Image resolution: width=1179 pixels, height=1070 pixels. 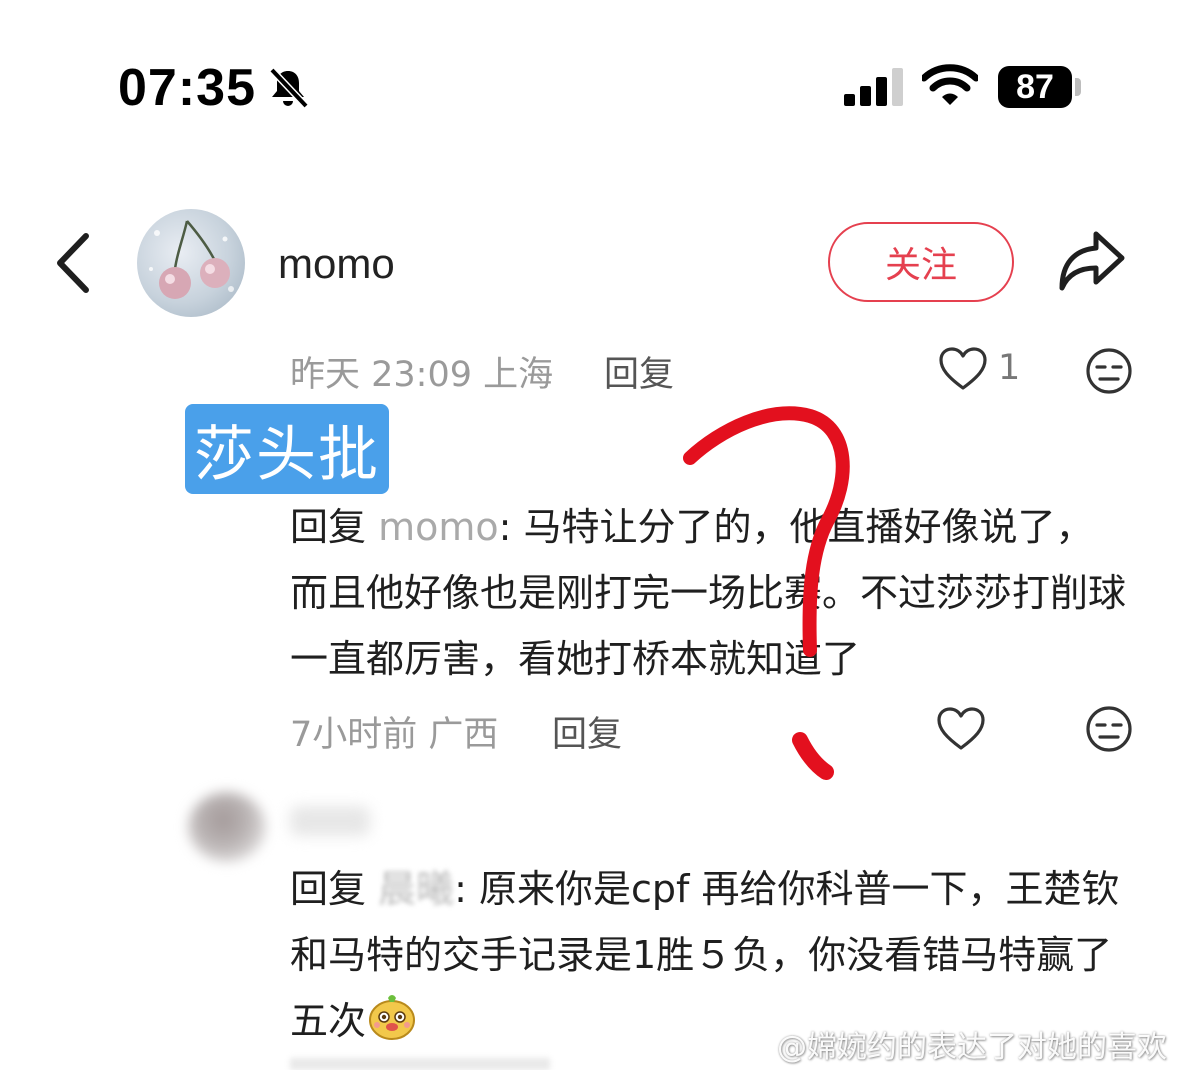 I want to click on comment-1-time-location: 7小时前 广西, so click(x=394, y=735).